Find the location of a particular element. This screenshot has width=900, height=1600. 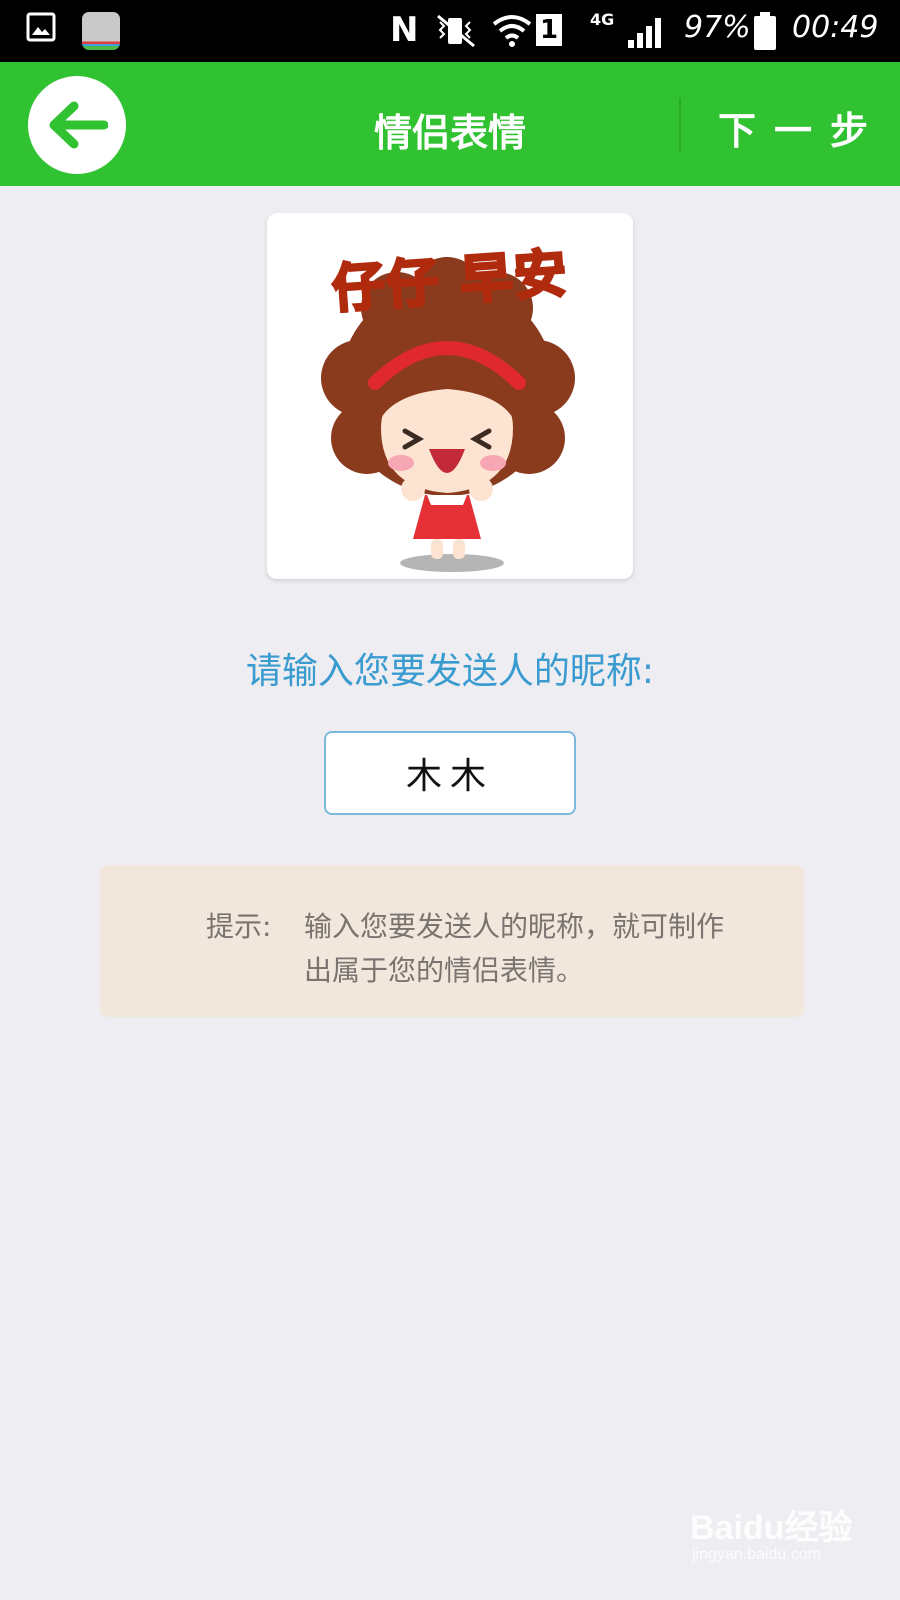

wifi-icon is located at coordinates (512, 31).